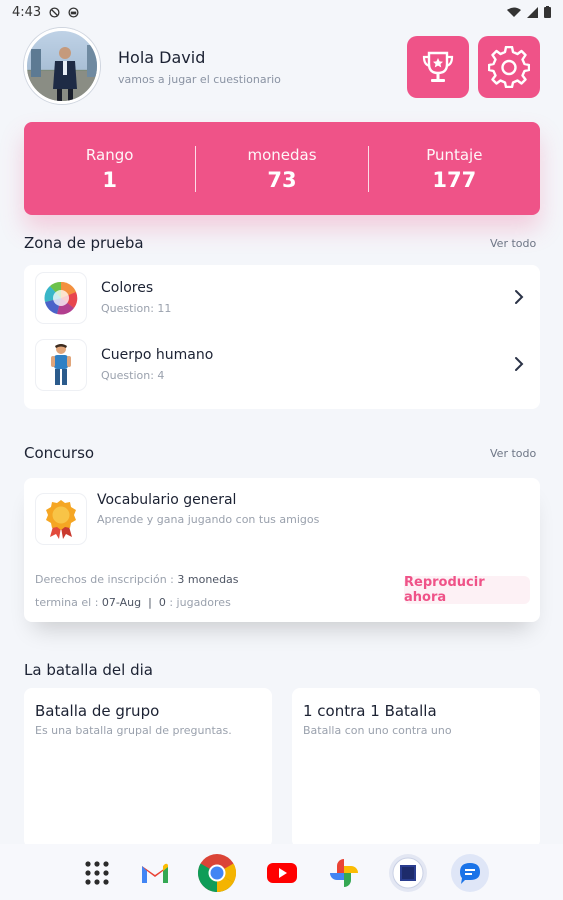 This screenshot has width=563, height=900. I want to click on trophy-icon, so click(438, 66).